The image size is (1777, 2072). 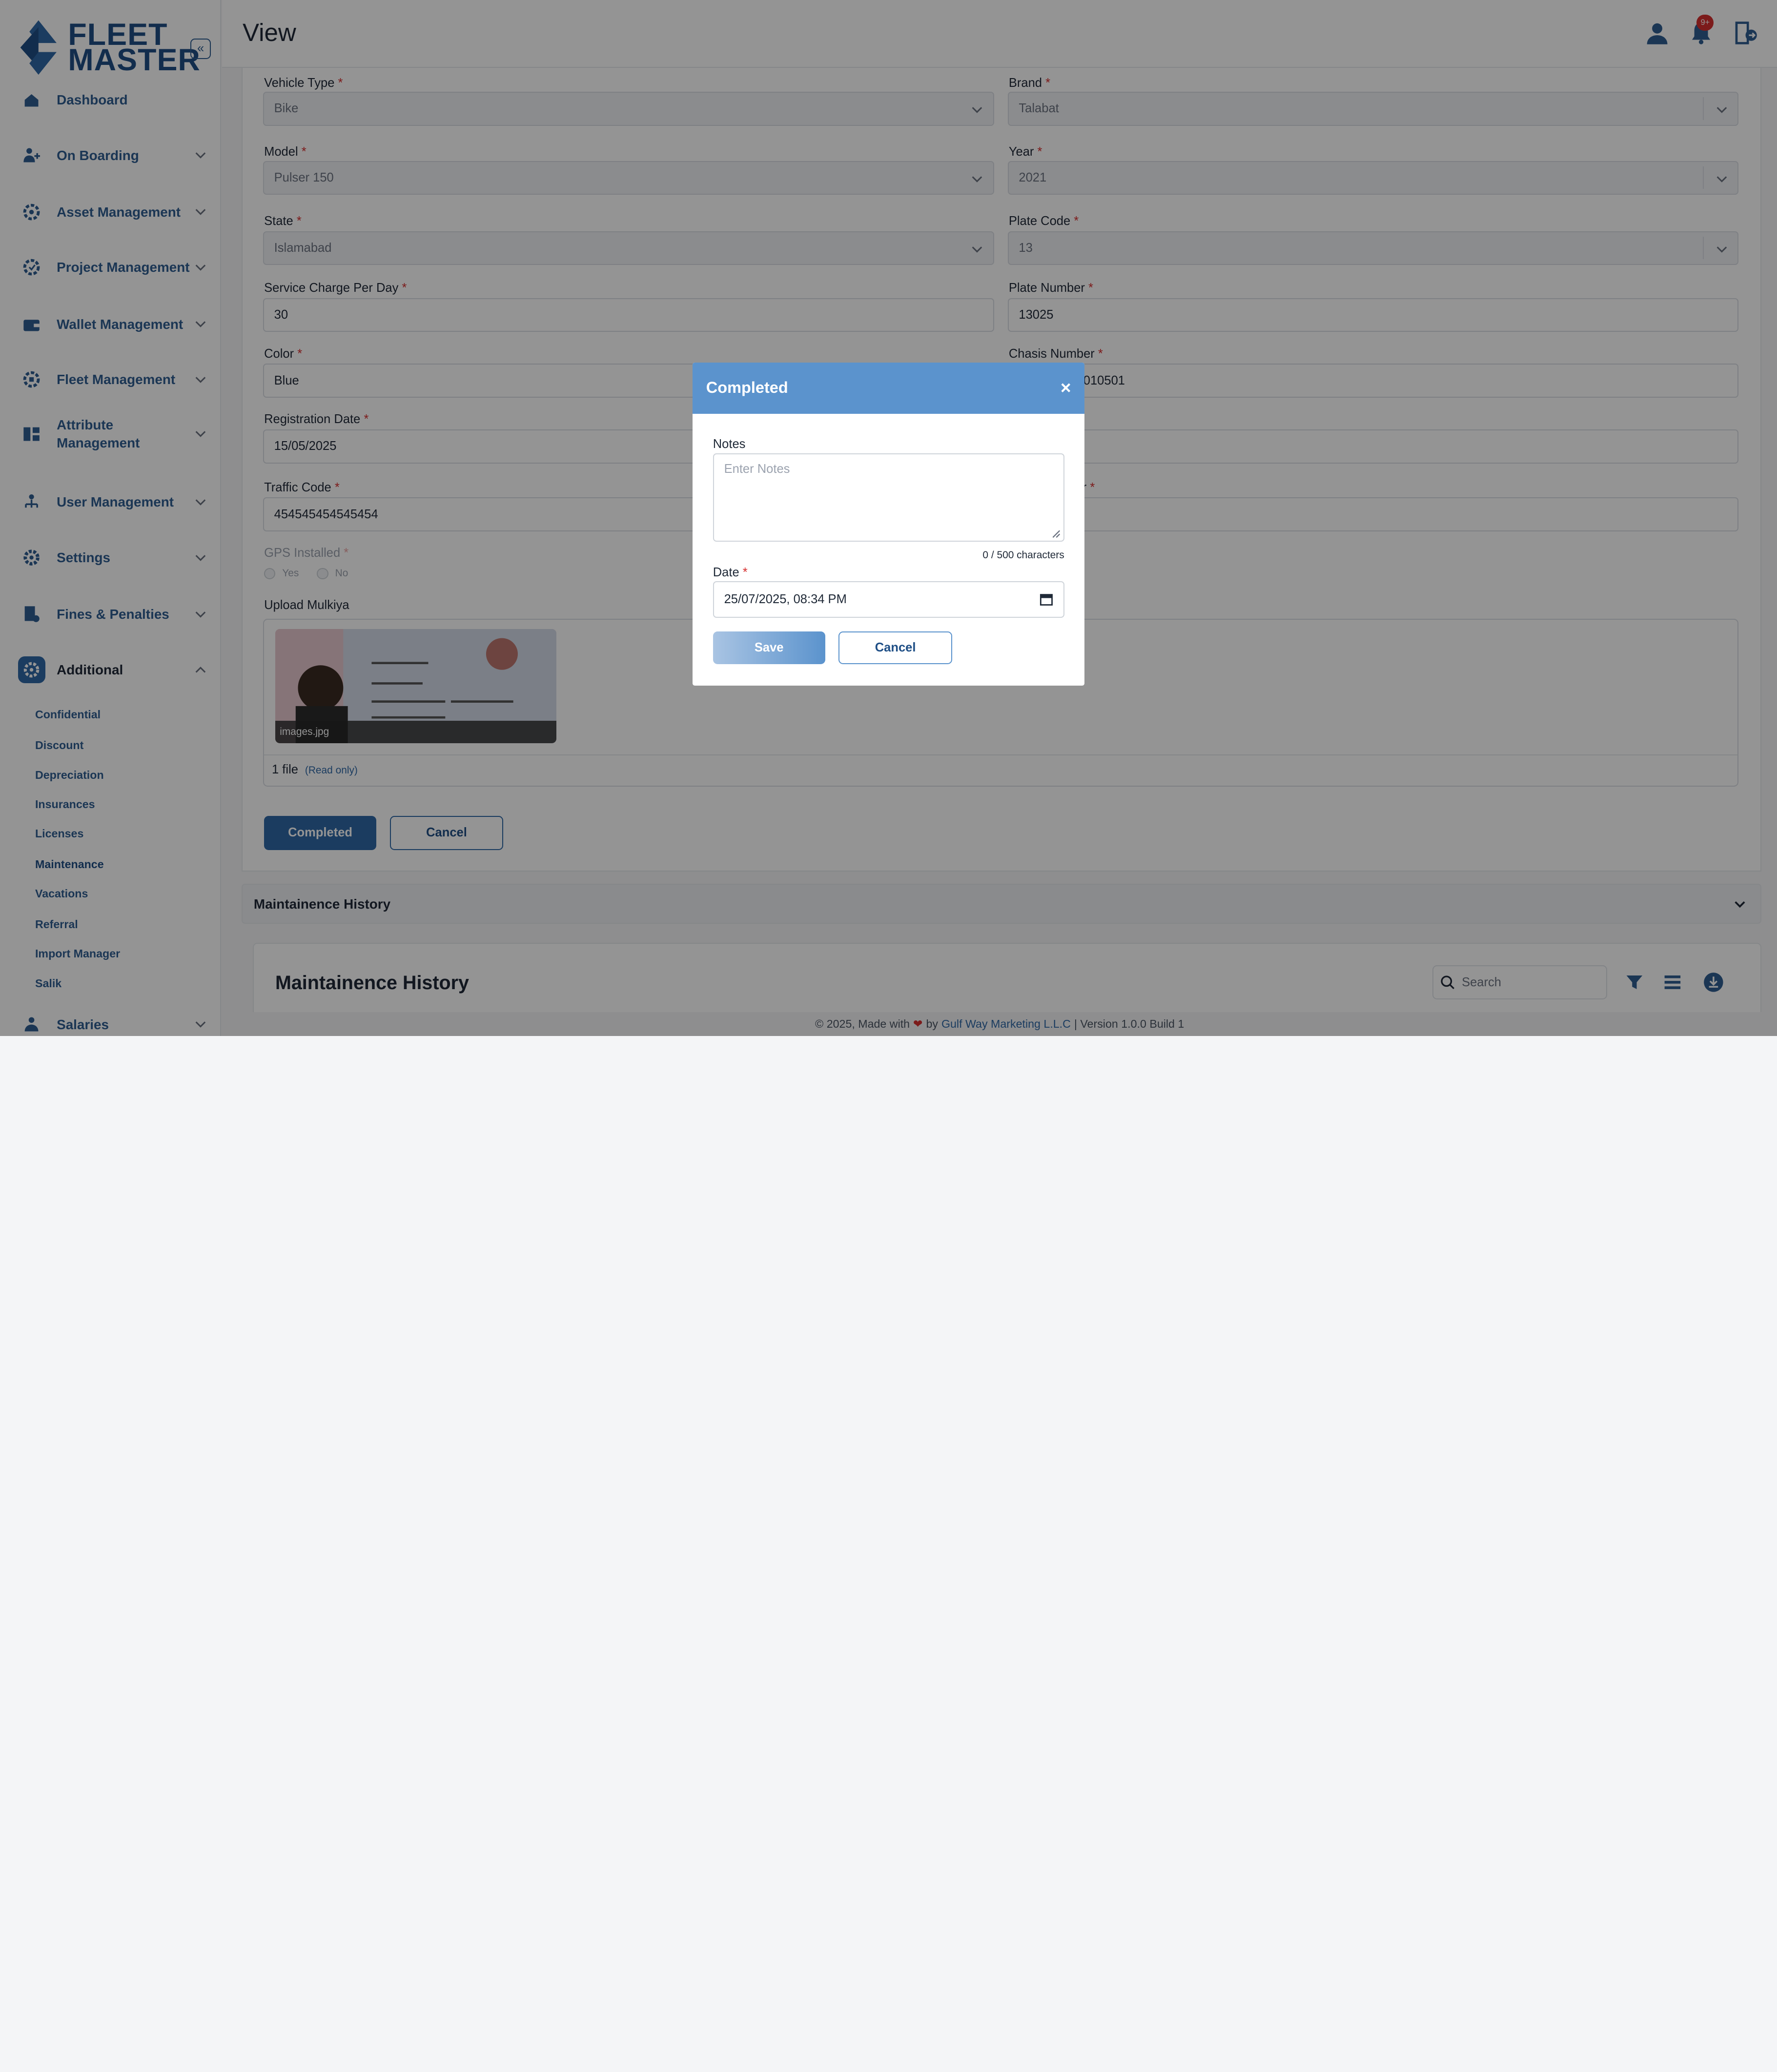 I want to click on notes-textarea: Enter Notes, so click(x=888, y=497).